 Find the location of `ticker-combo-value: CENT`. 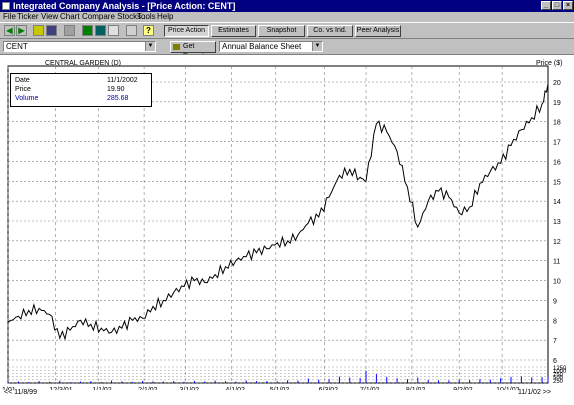

ticker-combo-value: CENT is located at coordinates (17, 46).